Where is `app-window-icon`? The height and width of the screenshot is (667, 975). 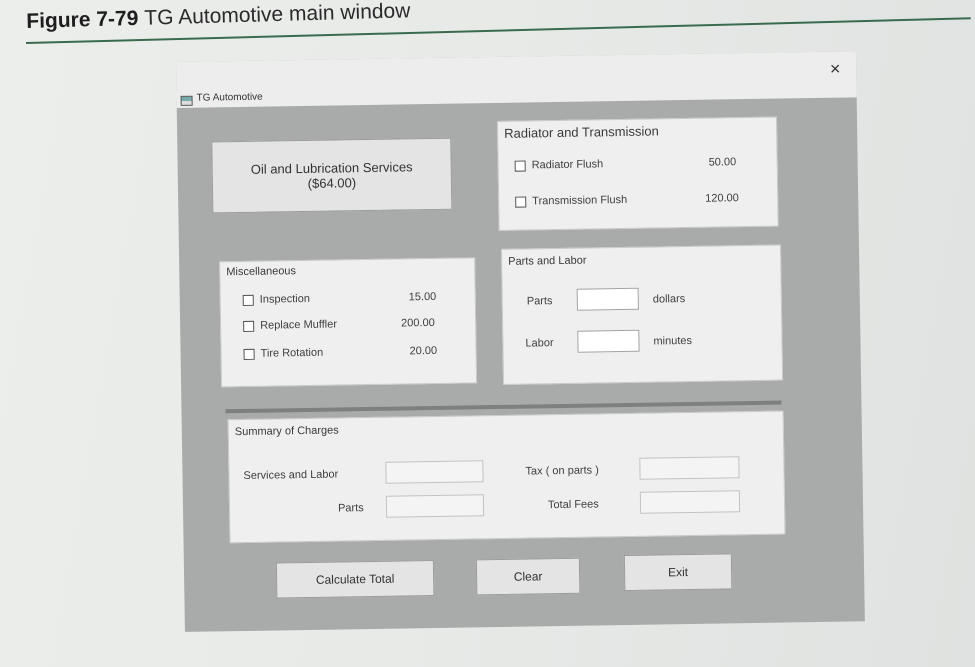
app-window-icon is located at coordinates (186, 100).